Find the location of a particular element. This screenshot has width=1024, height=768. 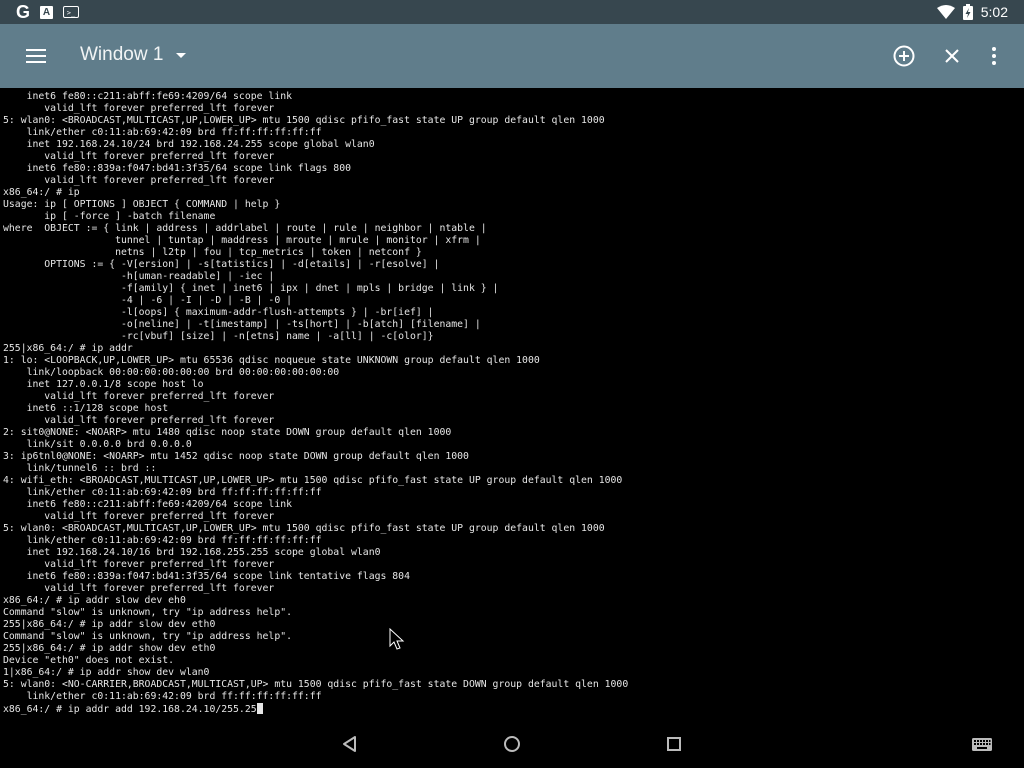

terminal-line: link/tunnel6 :: brd :: is located at coordinates (80, 468).